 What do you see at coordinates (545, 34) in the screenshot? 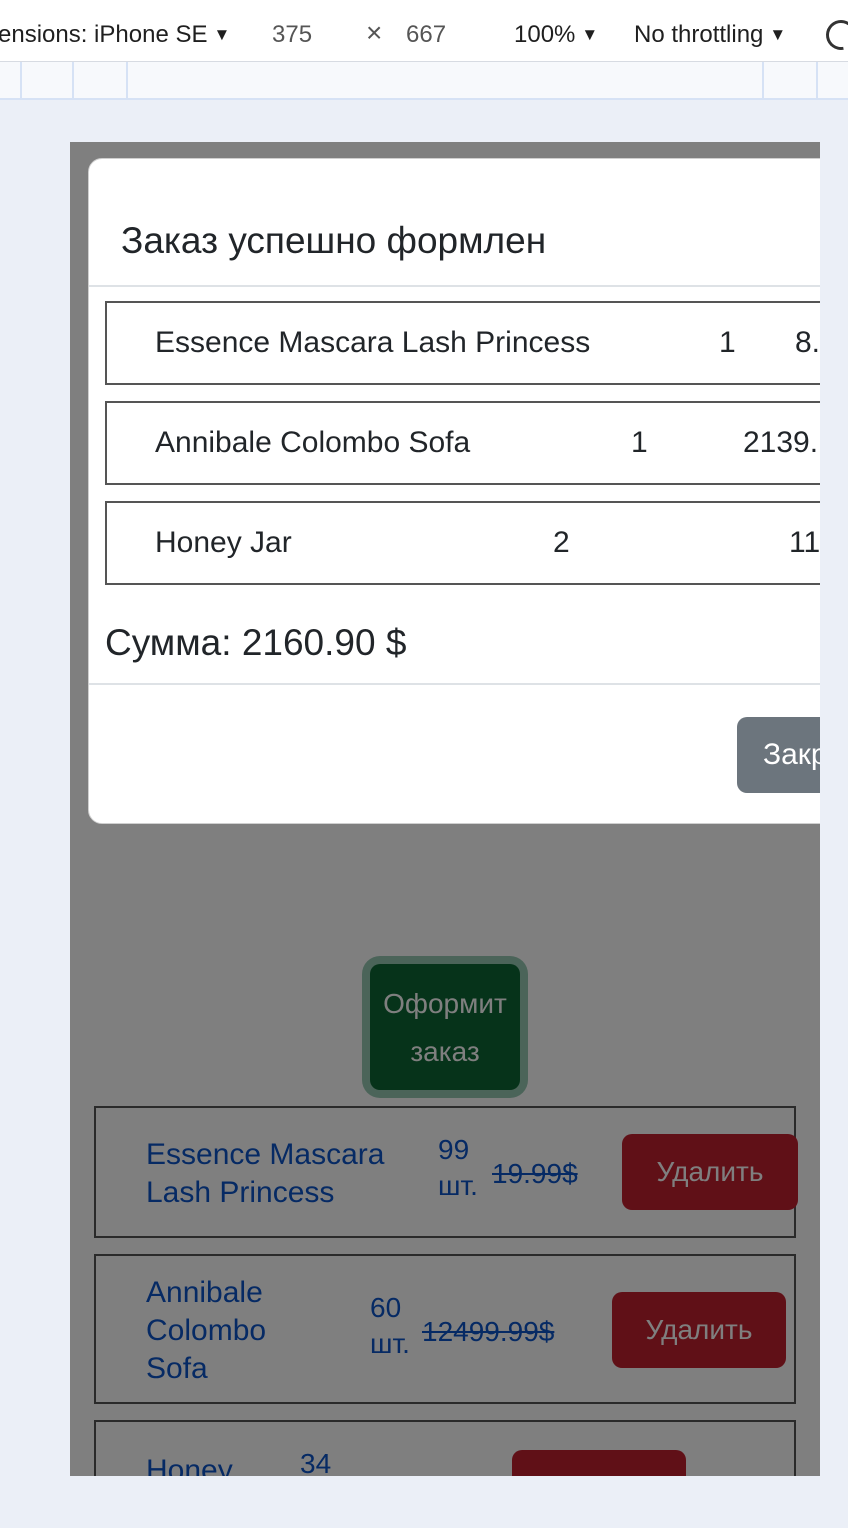
I see `zoom-label: 100%` at bounding box center [545, 34].